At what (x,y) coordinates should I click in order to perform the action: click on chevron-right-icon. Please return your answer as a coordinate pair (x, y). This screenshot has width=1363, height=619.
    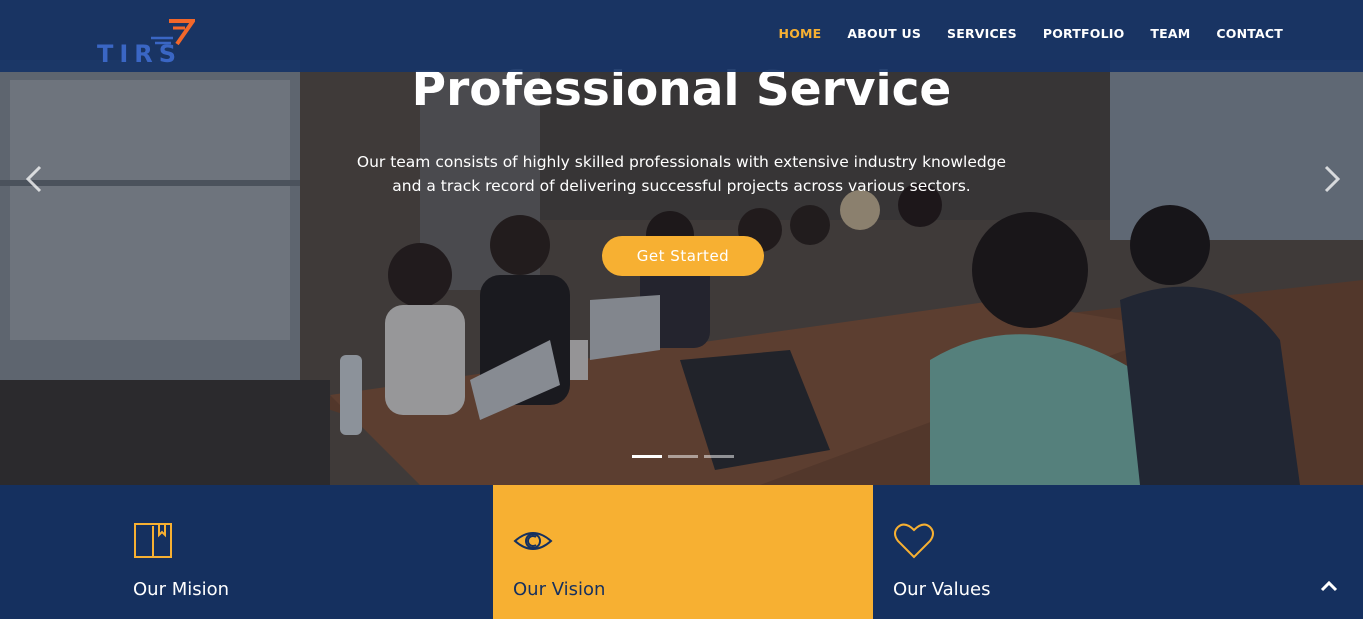
    Looking at the image, I should click on (1332, 179).